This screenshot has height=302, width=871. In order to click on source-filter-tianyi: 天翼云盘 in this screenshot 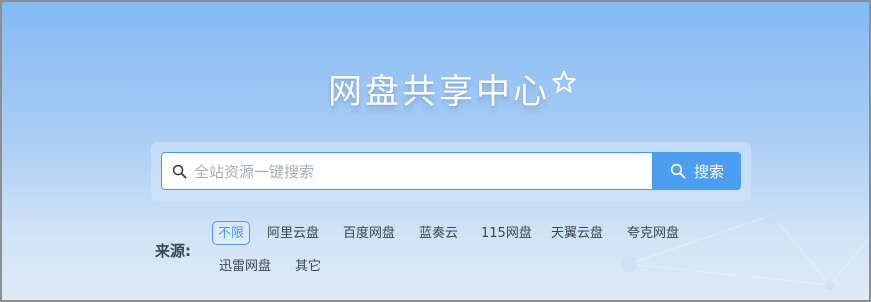, I will do `click(577, 234)`.